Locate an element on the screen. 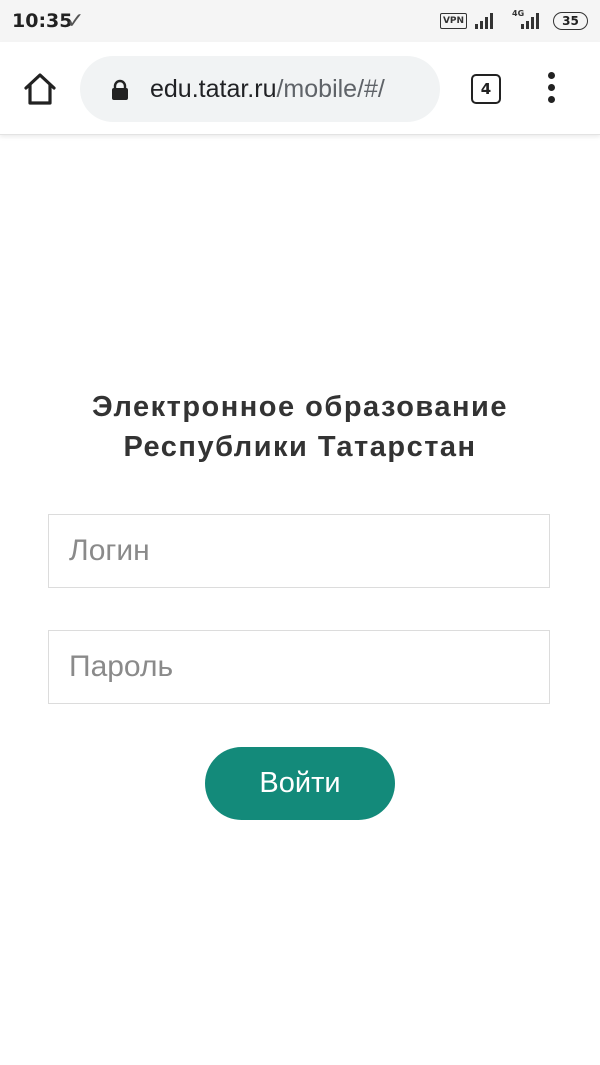 The image size is (600, 1065). url-bar: edu.tatar.ru/mobile/#/ is located at coordinates (260, 89).